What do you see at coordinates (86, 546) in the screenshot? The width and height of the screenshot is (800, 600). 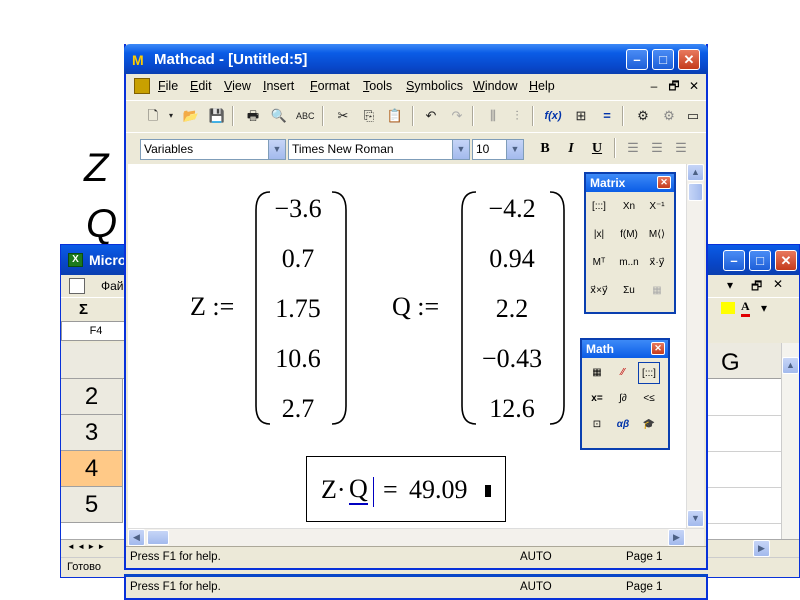 I see `sheet-nav-buttons: ◄ ◄ ► ►` at bounding box center [86, 546].